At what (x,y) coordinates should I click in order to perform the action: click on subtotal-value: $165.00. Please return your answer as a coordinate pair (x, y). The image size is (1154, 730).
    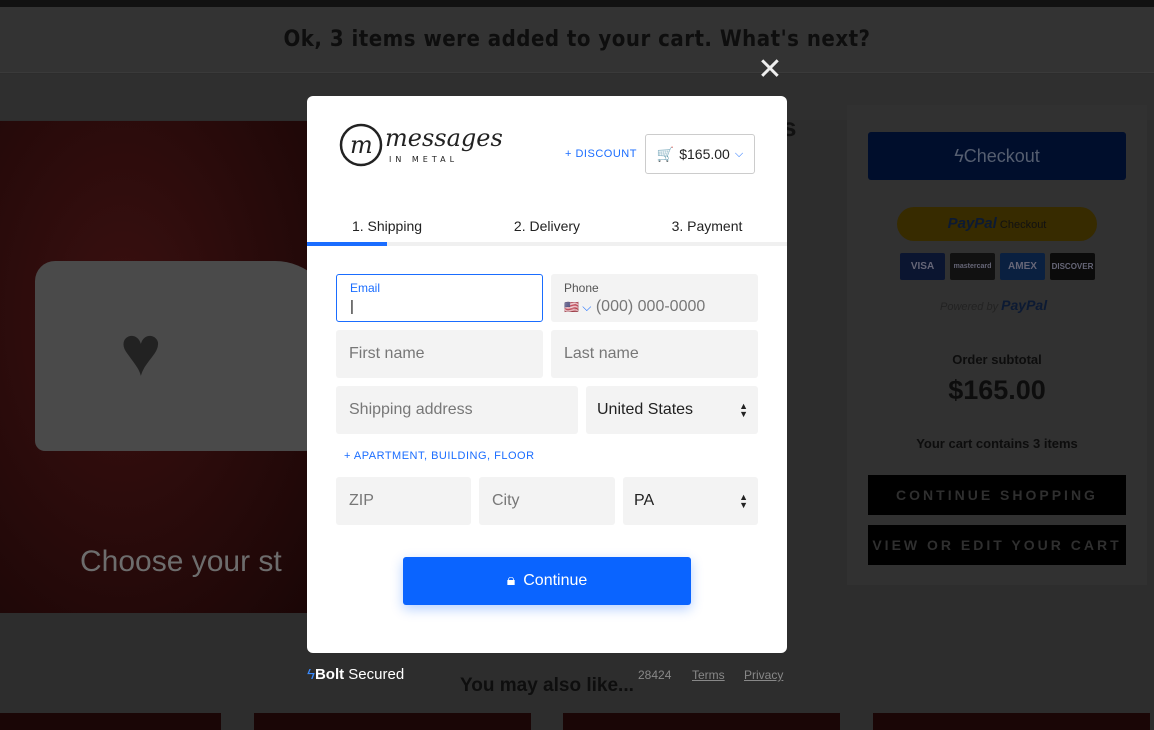
    Looking at the image, I should click on (997, 390).